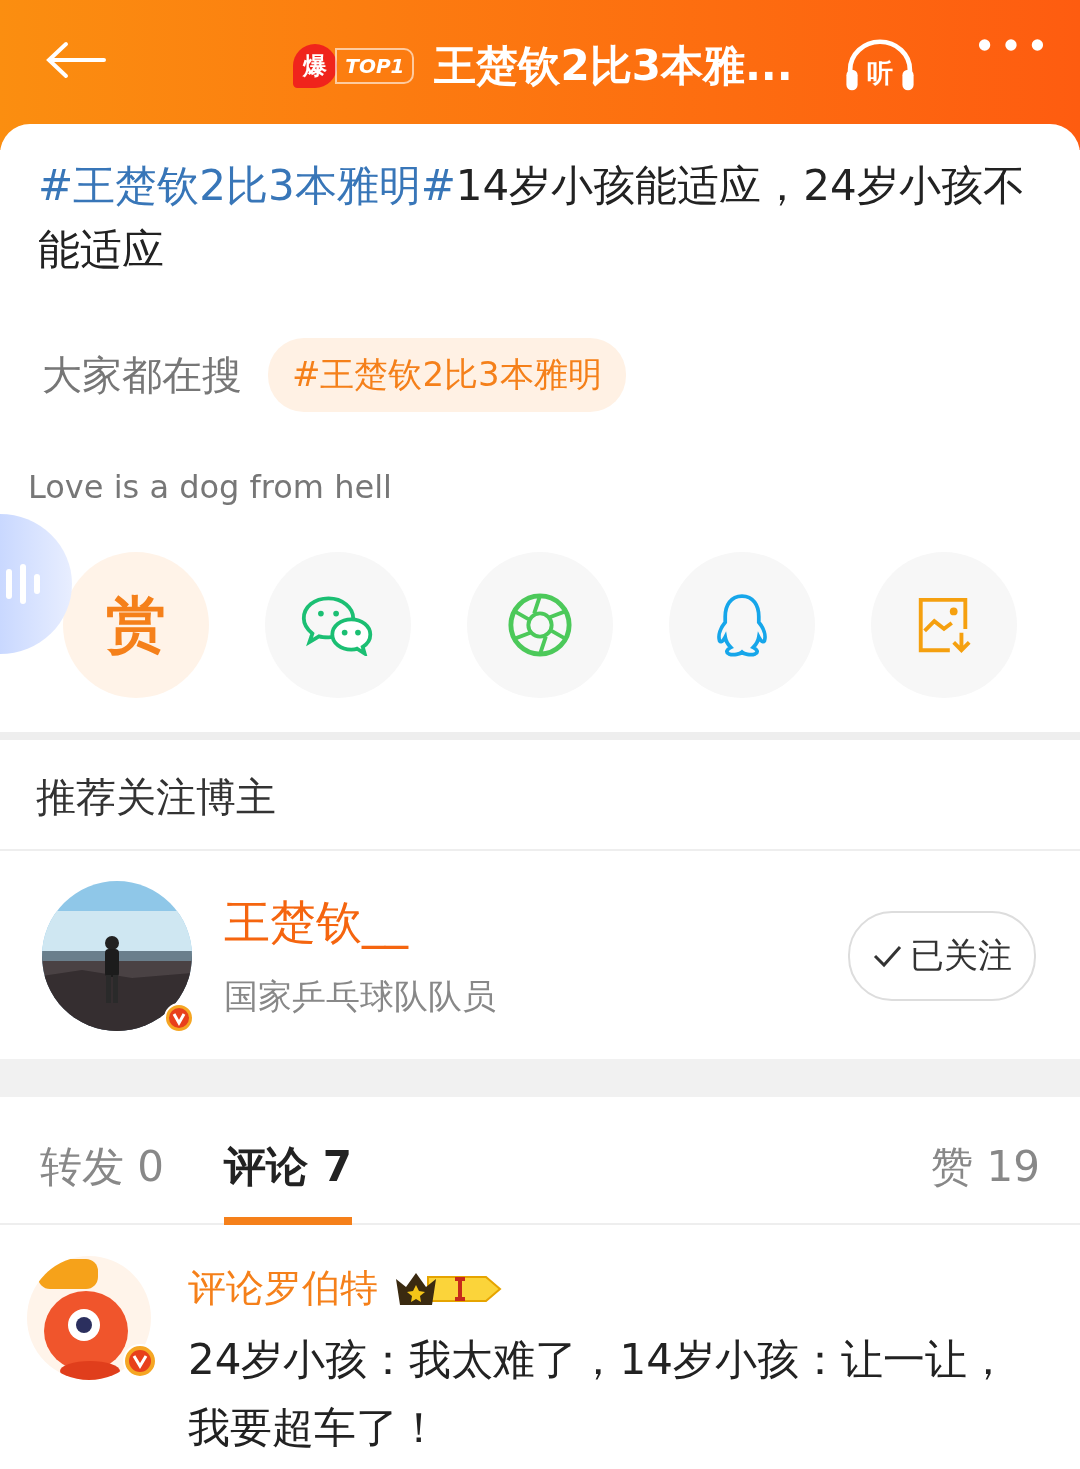 The height and width of the screenshot is (1469, 1080). I want to click on check-icon, so click(887, 956).